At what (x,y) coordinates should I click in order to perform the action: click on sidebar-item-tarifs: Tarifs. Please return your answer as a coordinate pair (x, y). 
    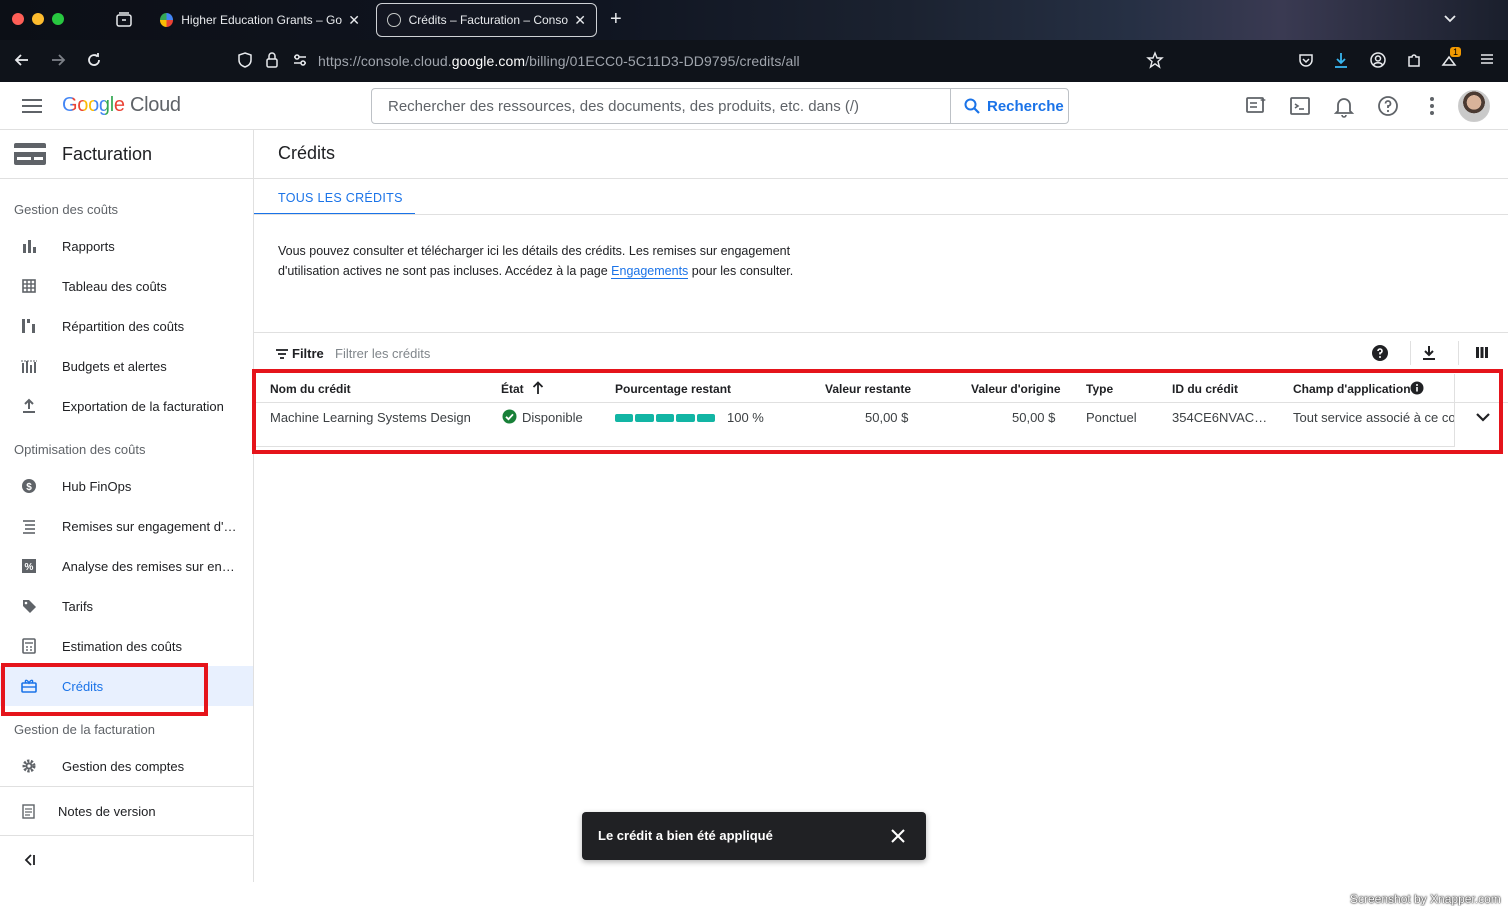
    Looking at the image, I should click on (126, 606).